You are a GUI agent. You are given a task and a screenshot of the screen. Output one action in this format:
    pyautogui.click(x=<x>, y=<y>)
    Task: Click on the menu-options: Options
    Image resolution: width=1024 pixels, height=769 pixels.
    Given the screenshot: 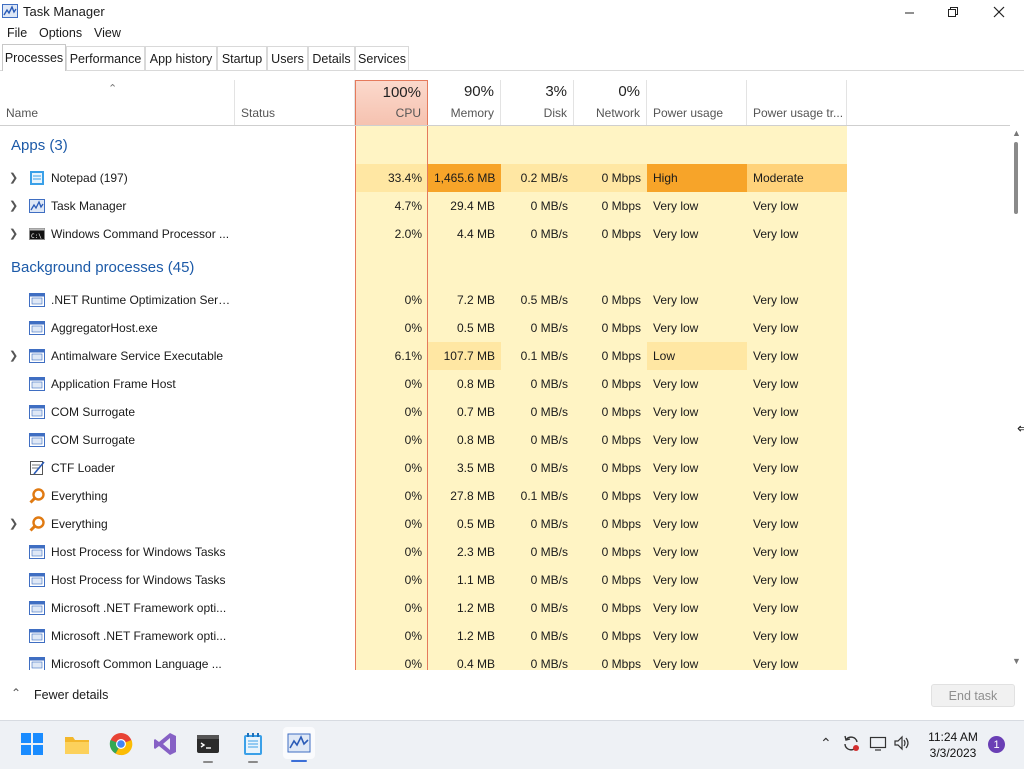 What is the action you would take?
    pyautogui.click(x=60, y=33)
    